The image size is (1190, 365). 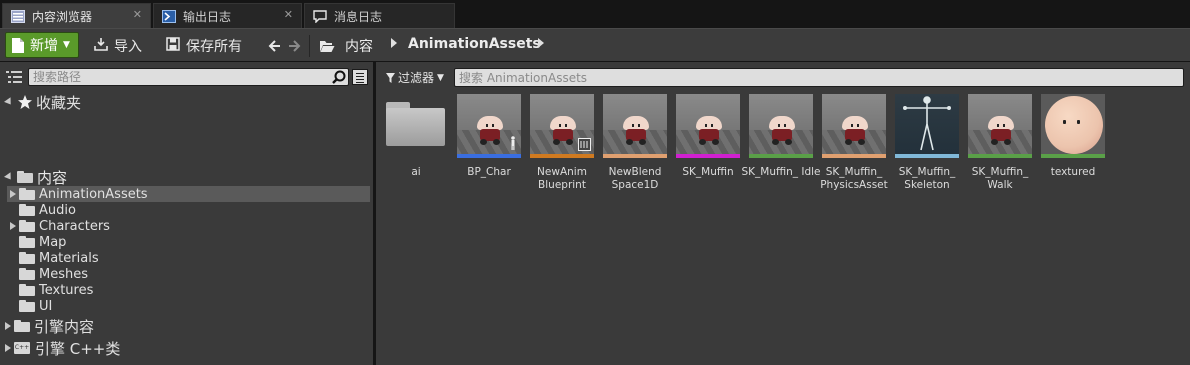 I want to click on tree-item-map: Map, so click(x=188, y=242).